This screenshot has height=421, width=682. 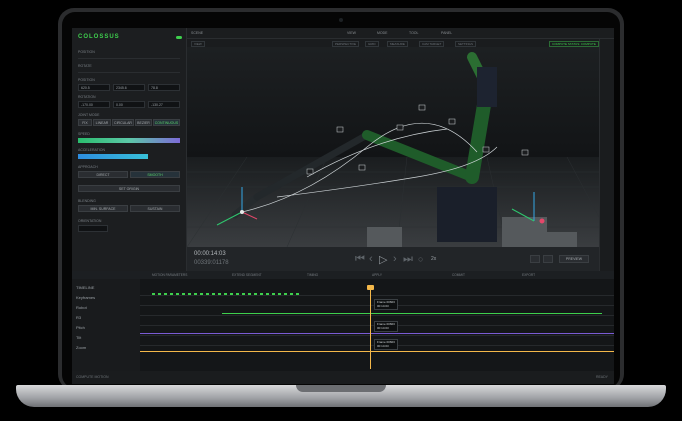 What do you see at coordinates (87, 97) in the screenshot?
I see `rotation-label: ROTATION` at bounding box center [87, 97].